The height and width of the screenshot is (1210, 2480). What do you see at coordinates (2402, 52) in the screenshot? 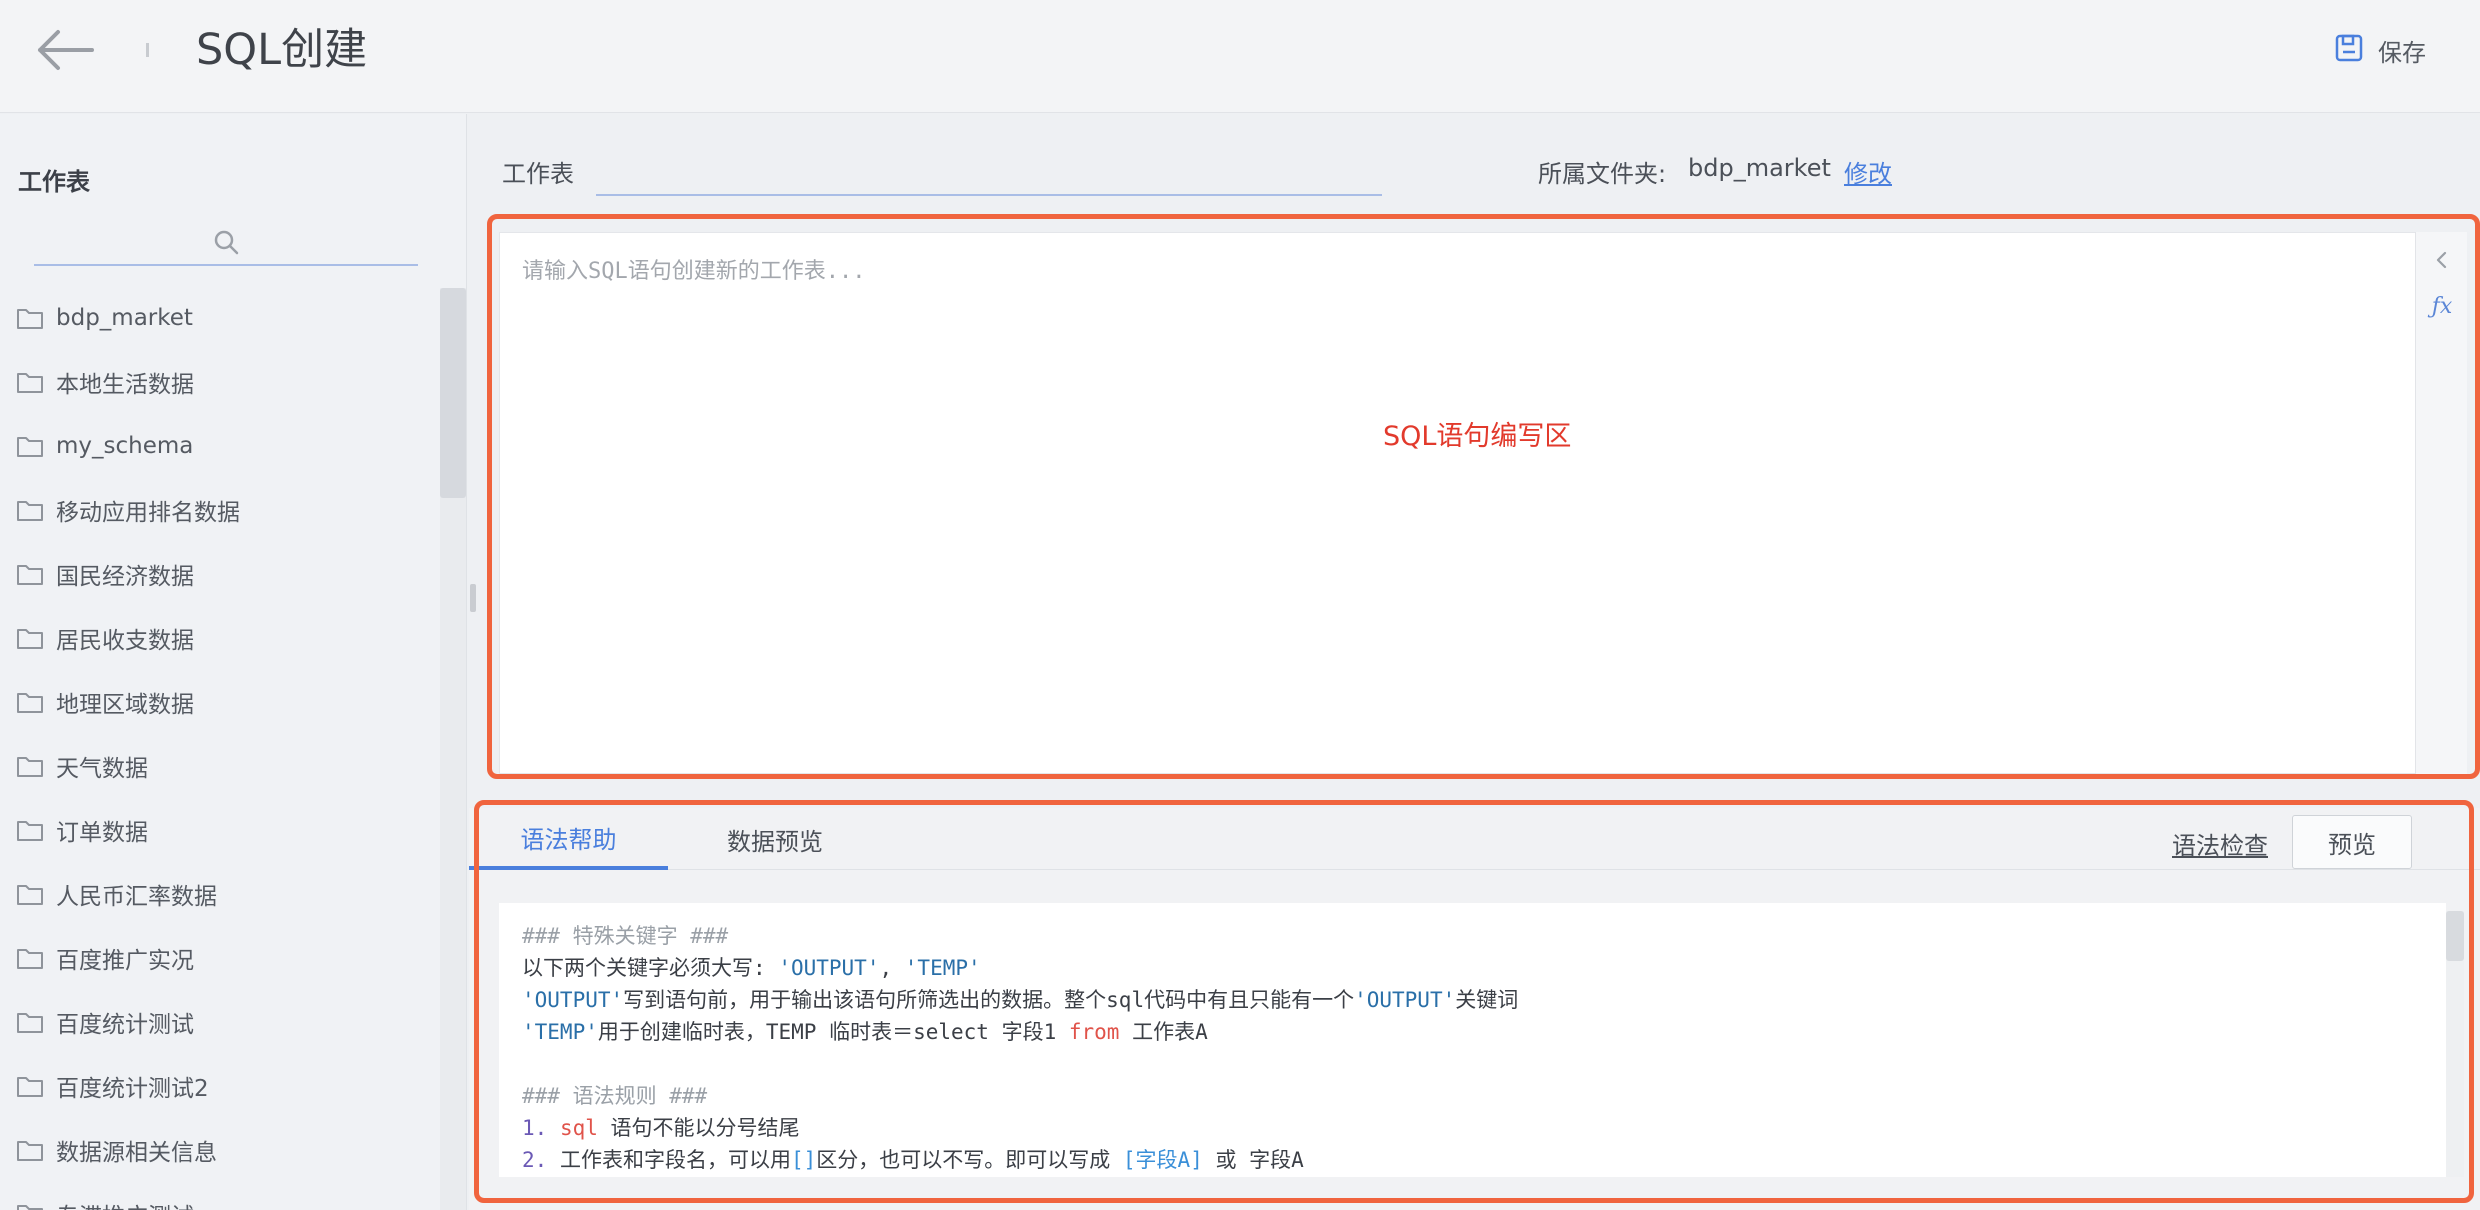
I see `save-label: 保存` at bounding box center [2402, 52].